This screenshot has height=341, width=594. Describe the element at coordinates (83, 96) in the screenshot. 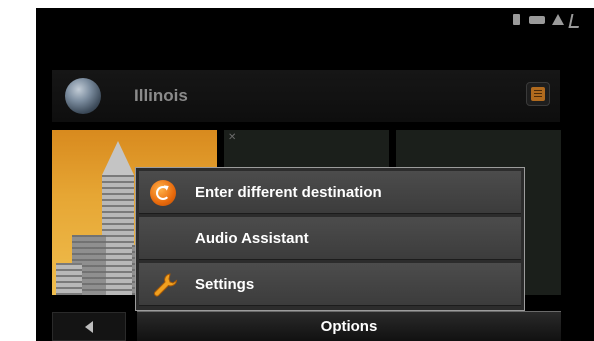

I see `globe-icon` at that location.